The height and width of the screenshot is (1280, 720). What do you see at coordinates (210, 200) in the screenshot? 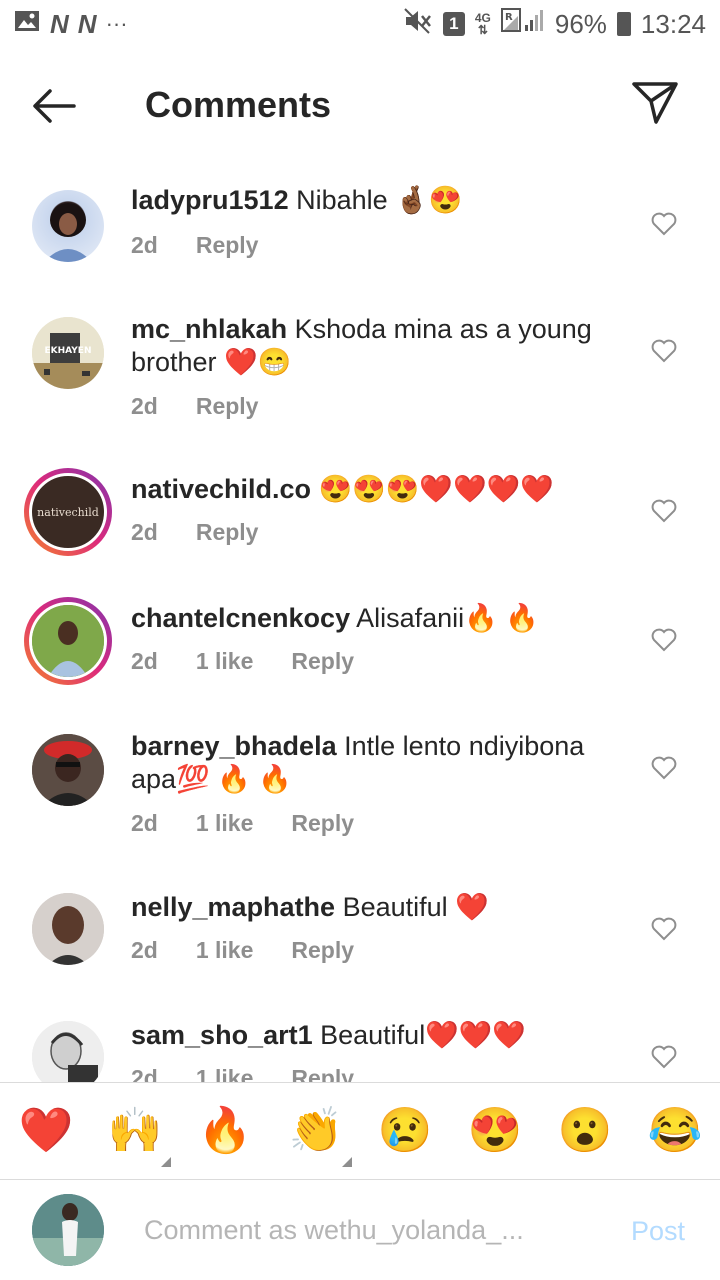
I see `comment-username: ladypru1512` at bounding box center [210, 200].